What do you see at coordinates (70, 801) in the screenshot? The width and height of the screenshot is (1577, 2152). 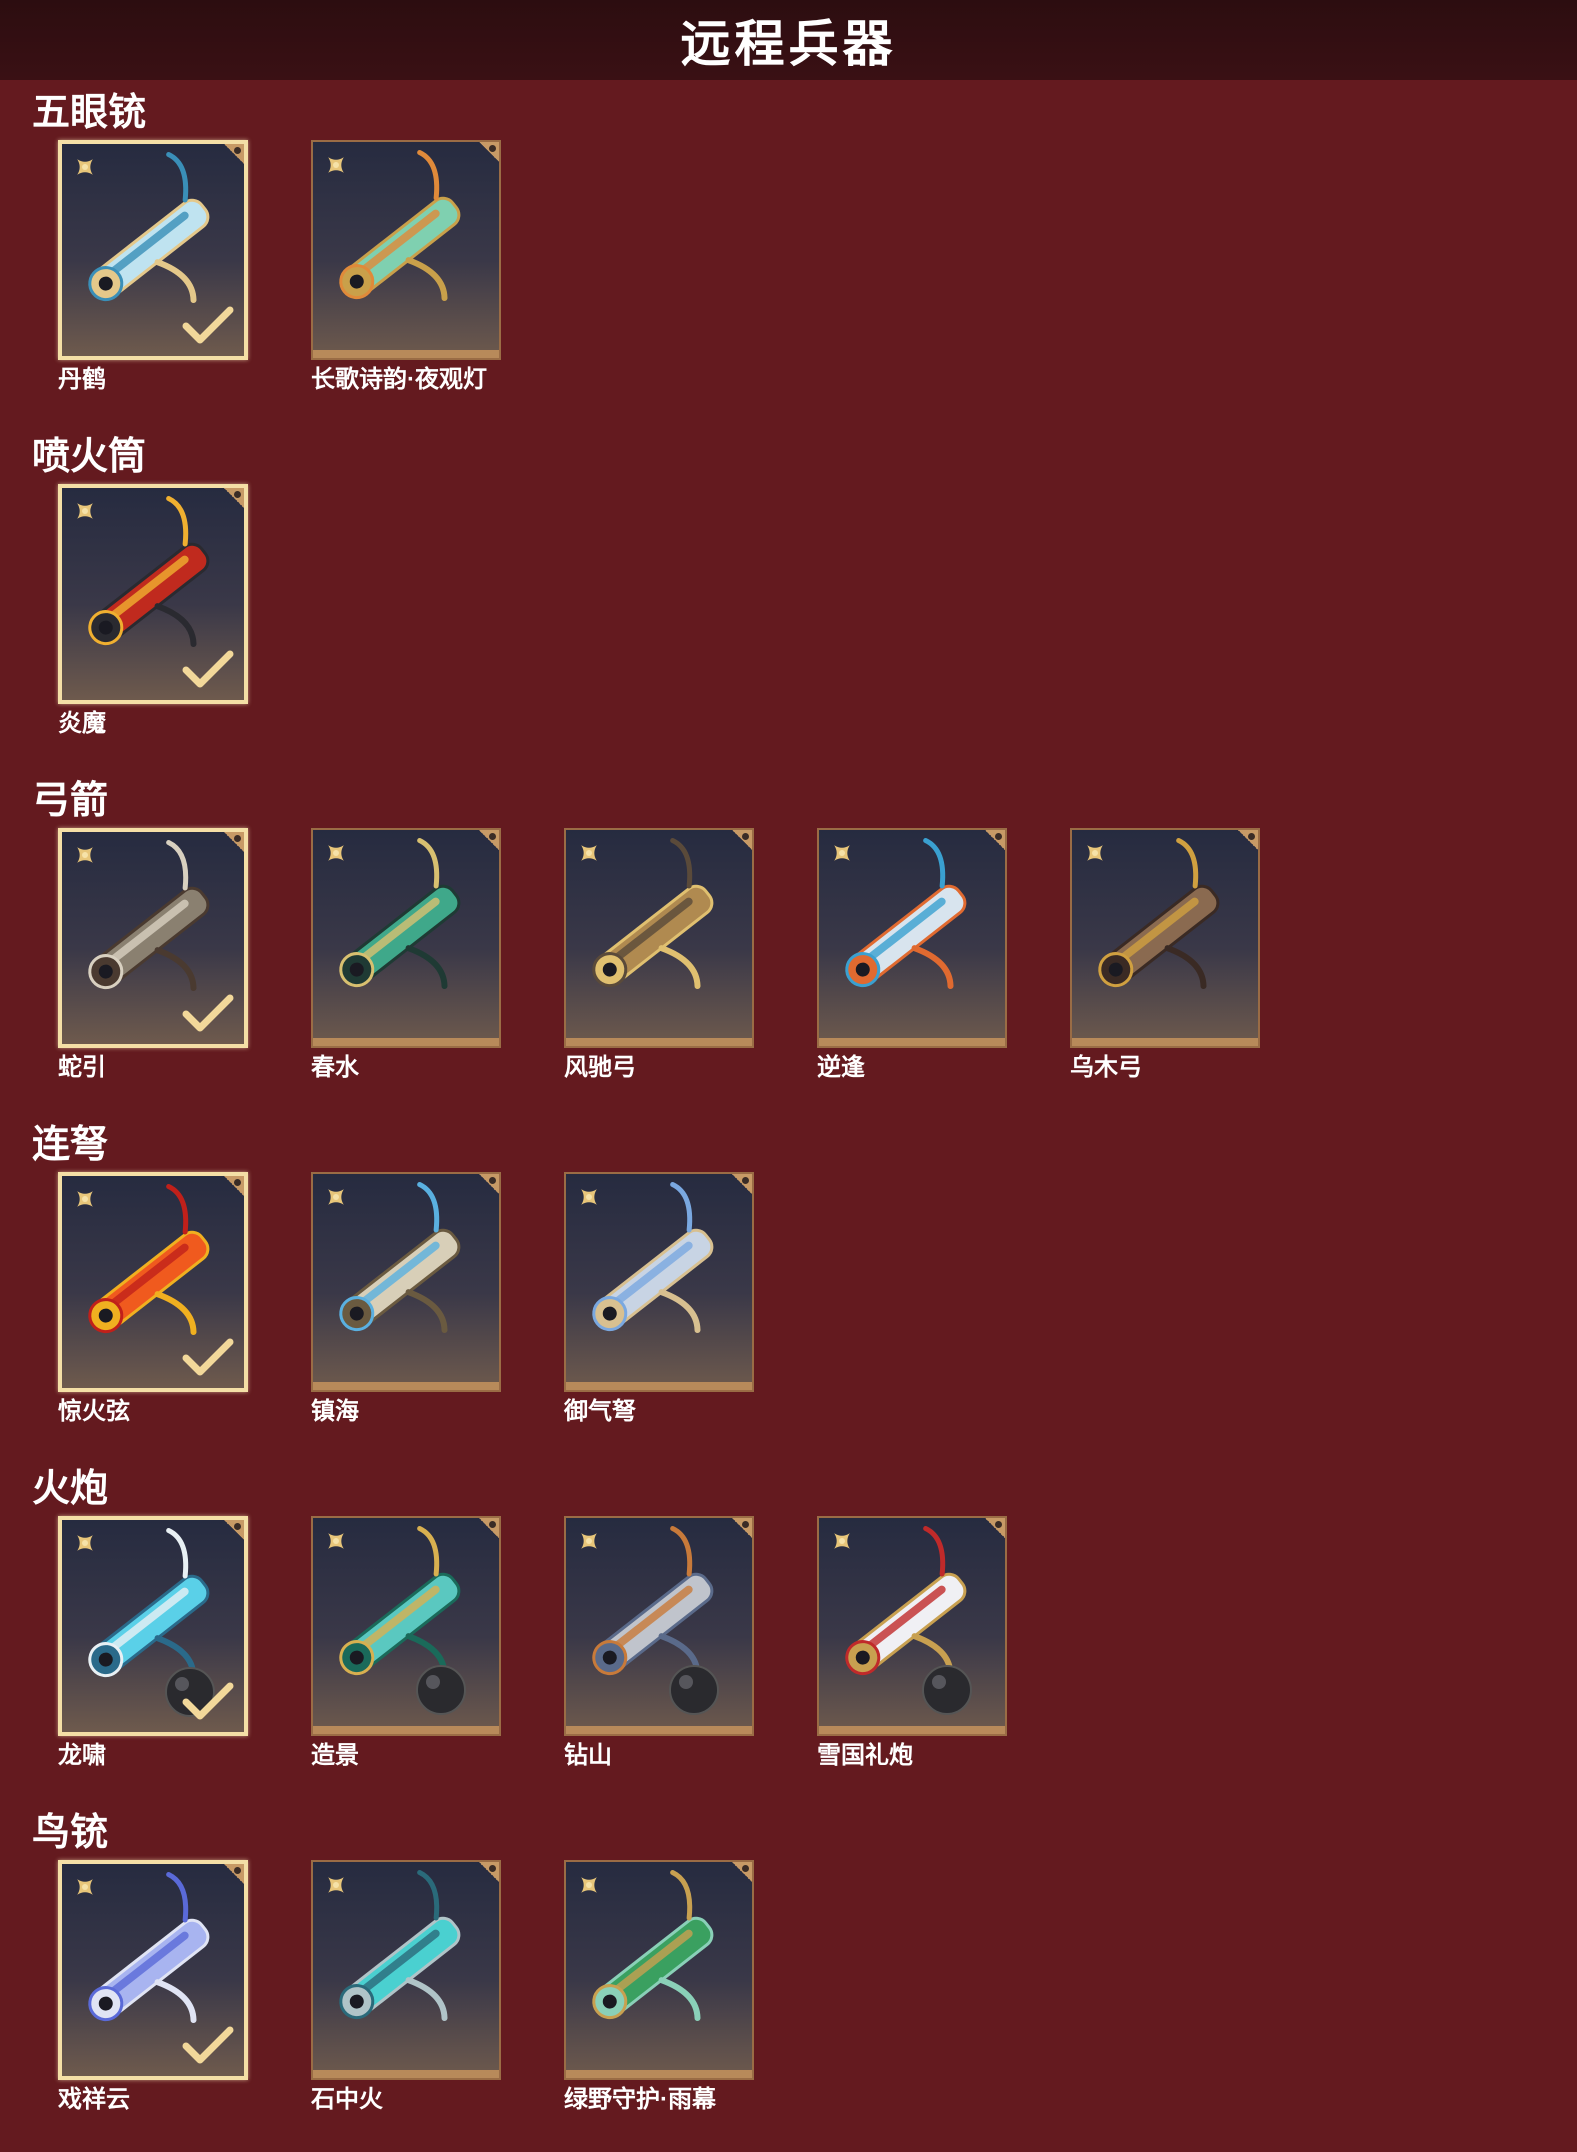 I see `section-title: 弓箭` at bounding box center [70, 801].